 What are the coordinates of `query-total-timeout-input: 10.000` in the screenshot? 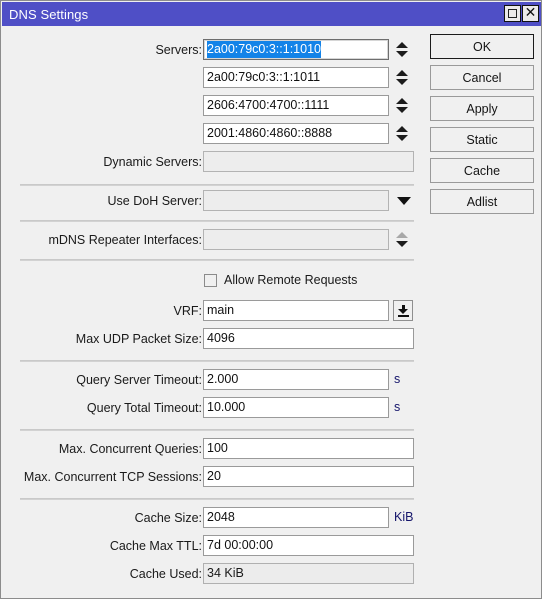 It's located at (296, 407).